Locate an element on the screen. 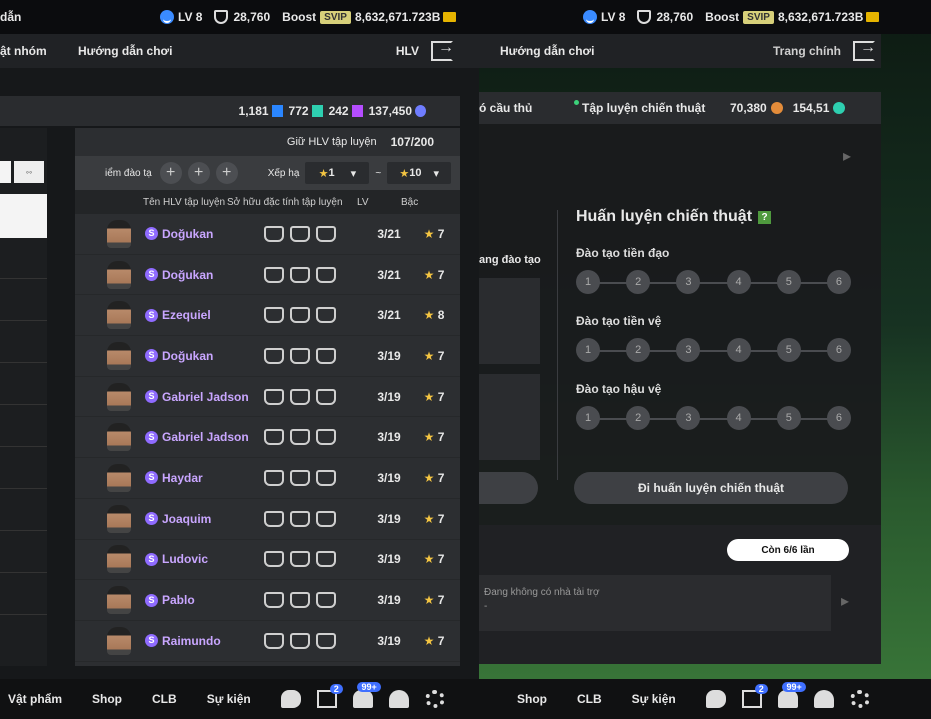 The image size is (931, 719). go-training-button: Đi huấn luyện chiến thuật is located at coordinates (711, 488).